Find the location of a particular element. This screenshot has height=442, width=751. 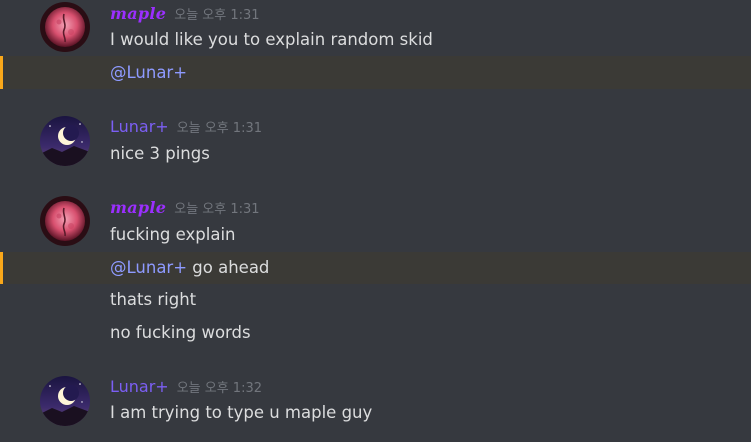

message-text: thats right is located at coordinates (153, 299).